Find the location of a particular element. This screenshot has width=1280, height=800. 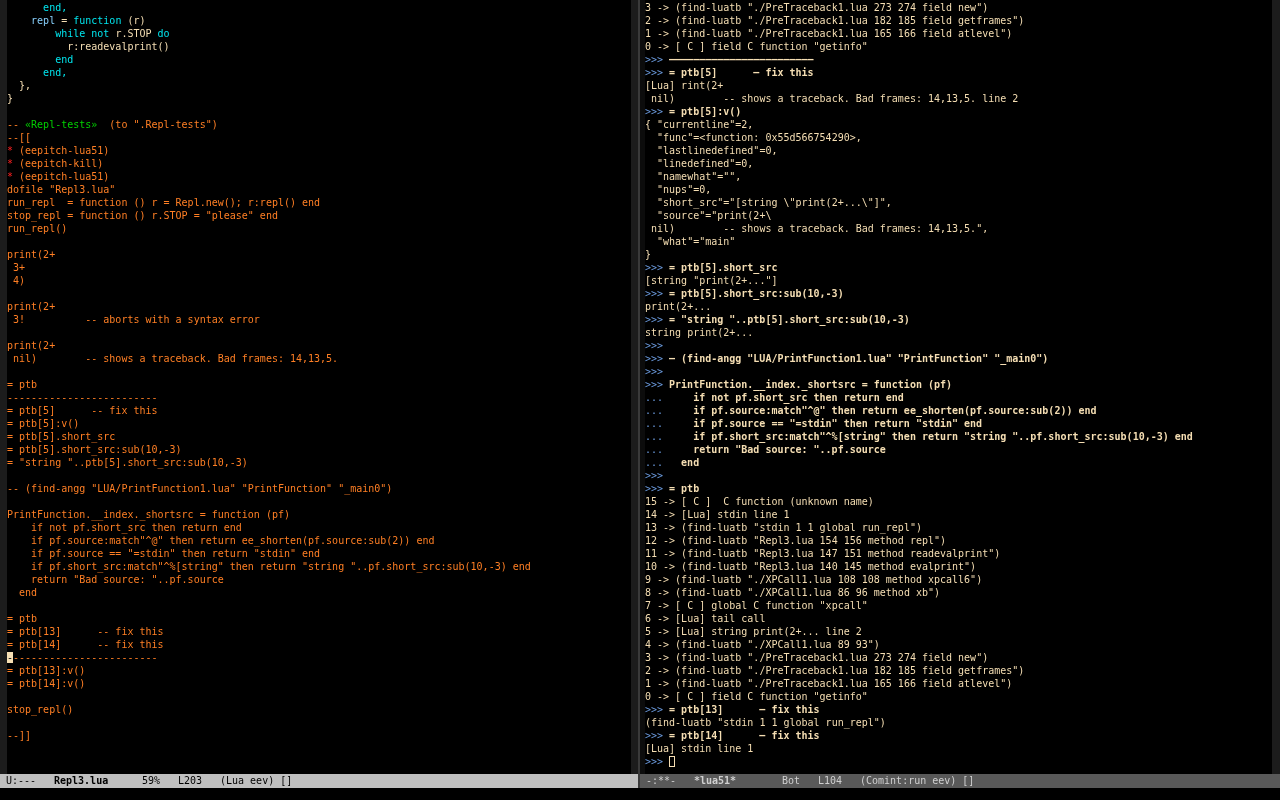

code-line: = ptb[14] -- fix this is located at coordinates (85, 644).